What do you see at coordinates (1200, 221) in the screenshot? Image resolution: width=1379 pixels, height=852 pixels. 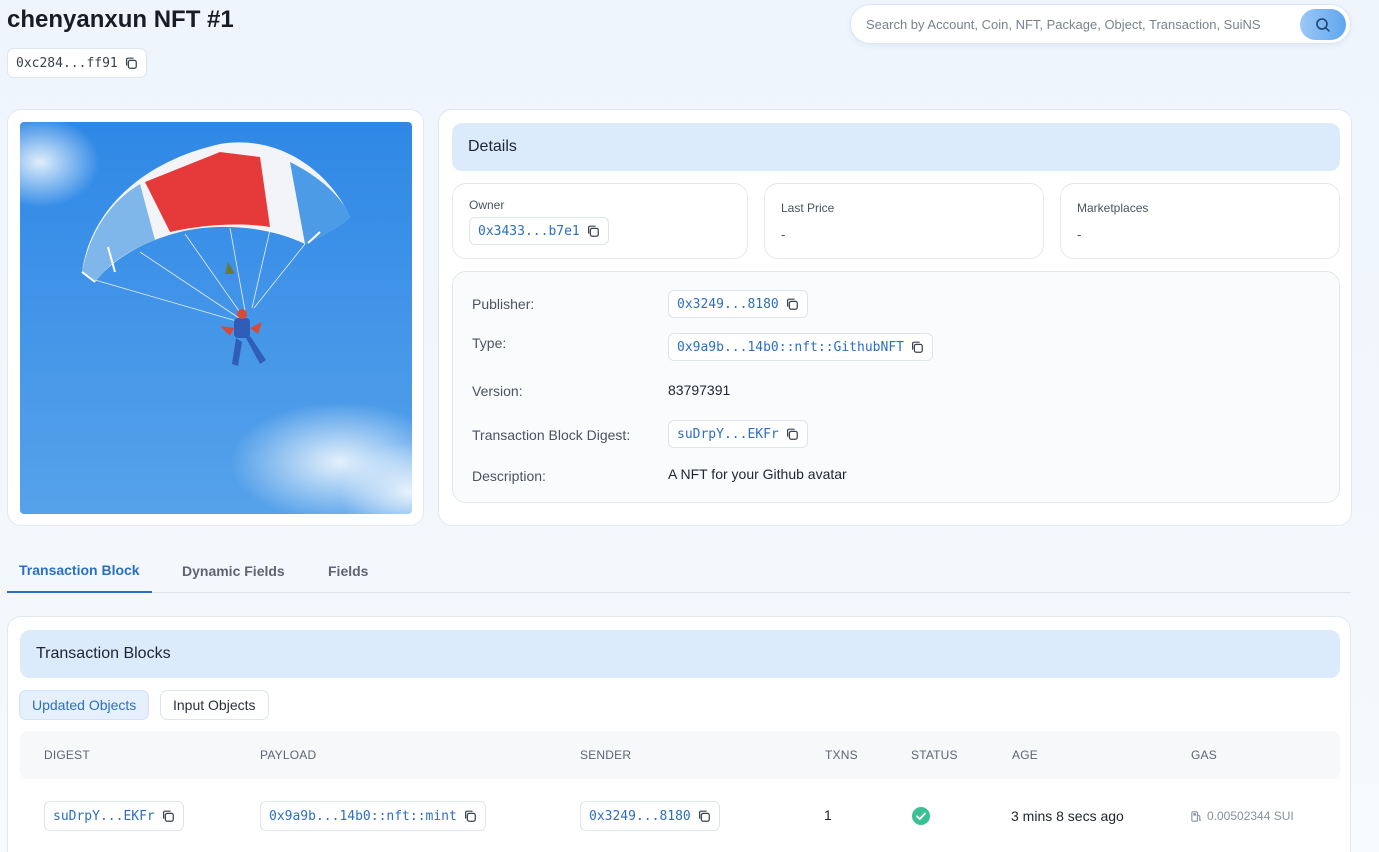 I see `marketplaces-card: Marketplaces -` at bounding box center [1200, 221].